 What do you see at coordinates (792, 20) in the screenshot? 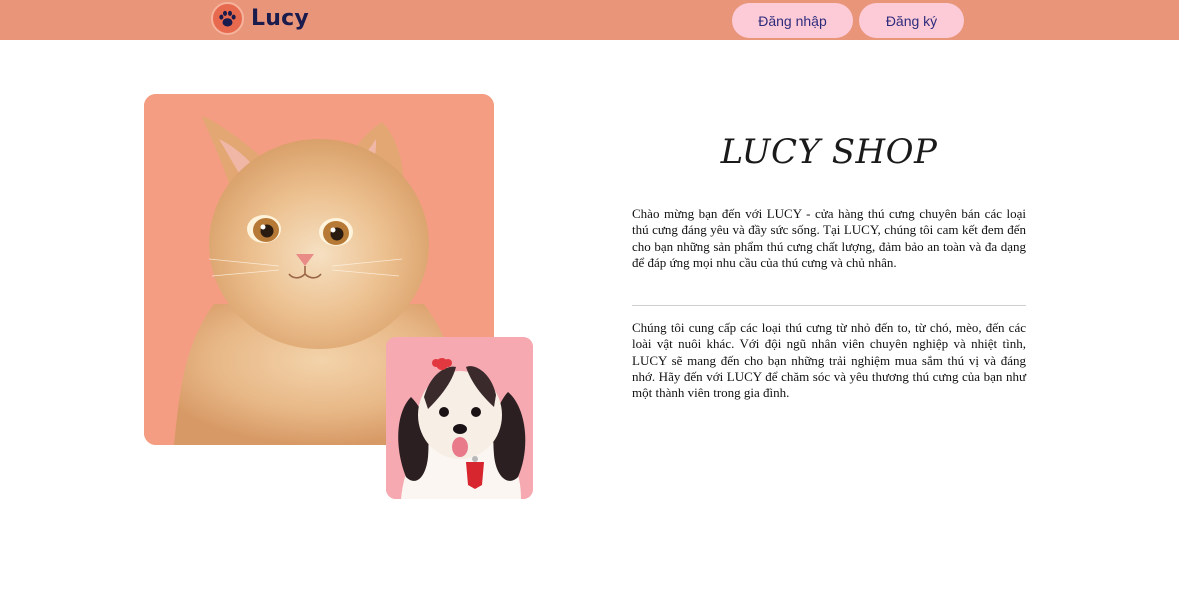
I see `login-button: Đăng nhập` at bounding box center [792, 20].